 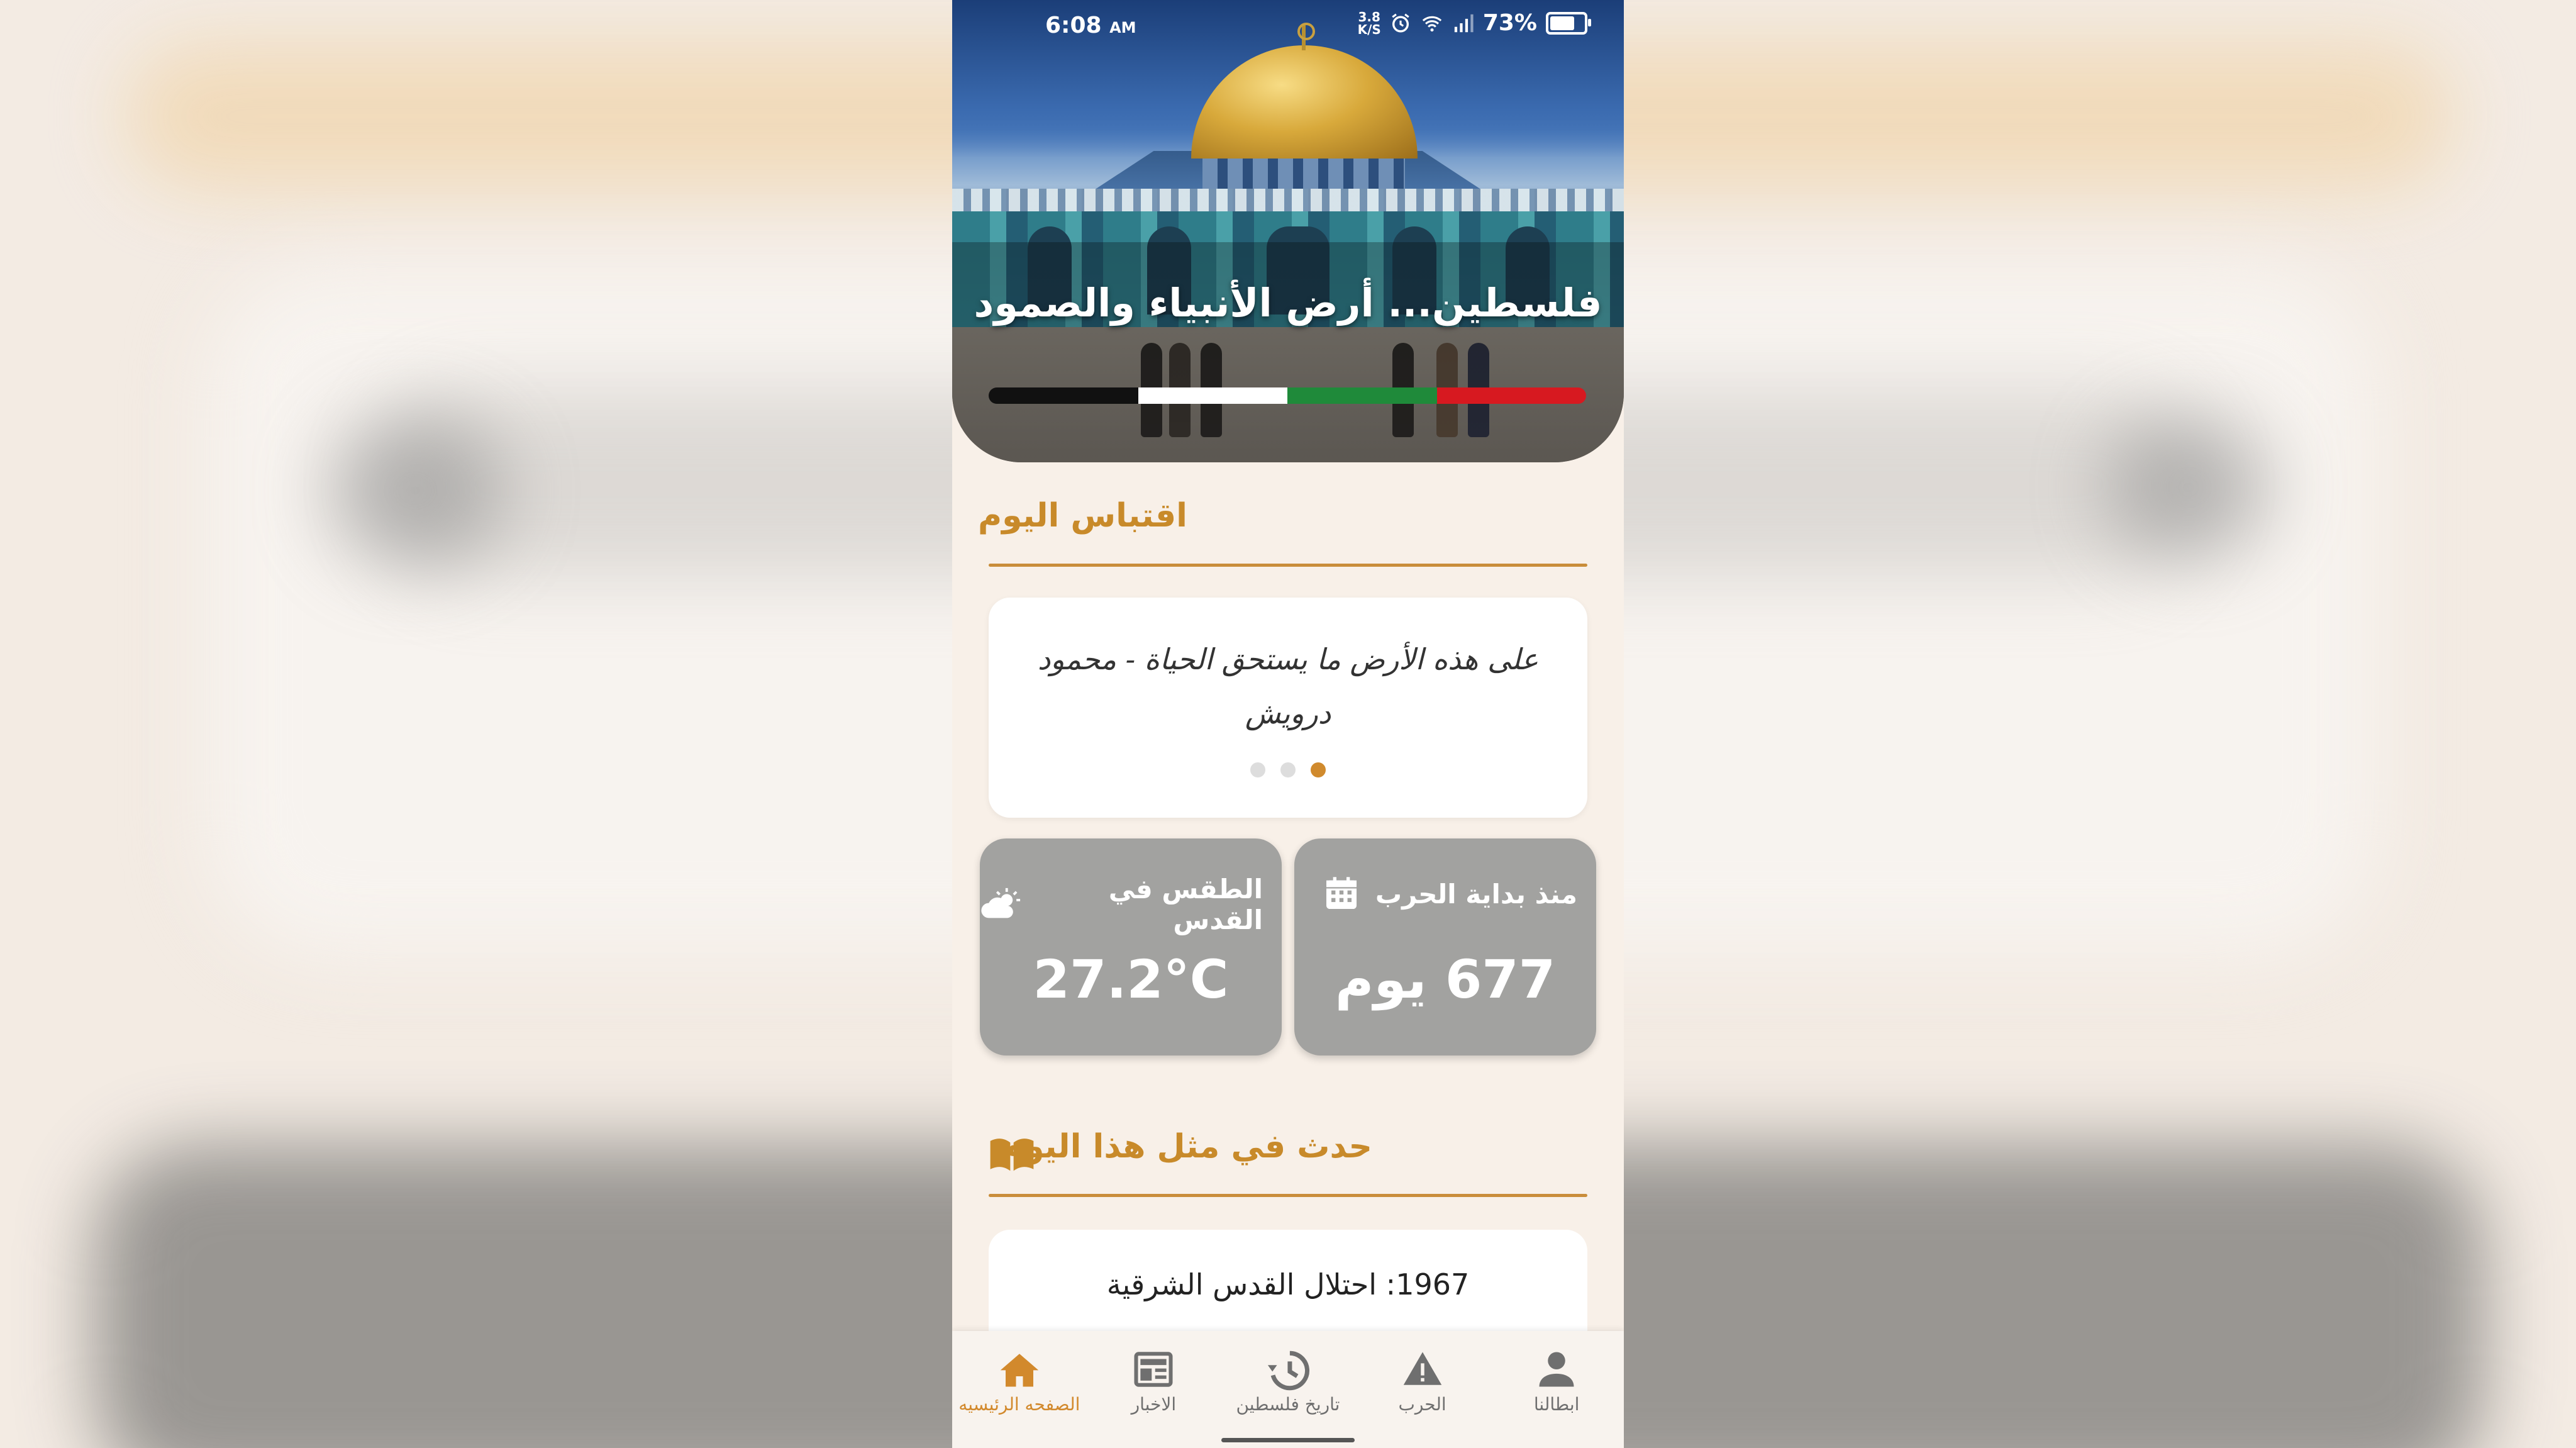 What do you see at coordinates (1090, 25) in the screenshot?
I see `status-time: 6:08 AM` at bounding box center [1090, 25].